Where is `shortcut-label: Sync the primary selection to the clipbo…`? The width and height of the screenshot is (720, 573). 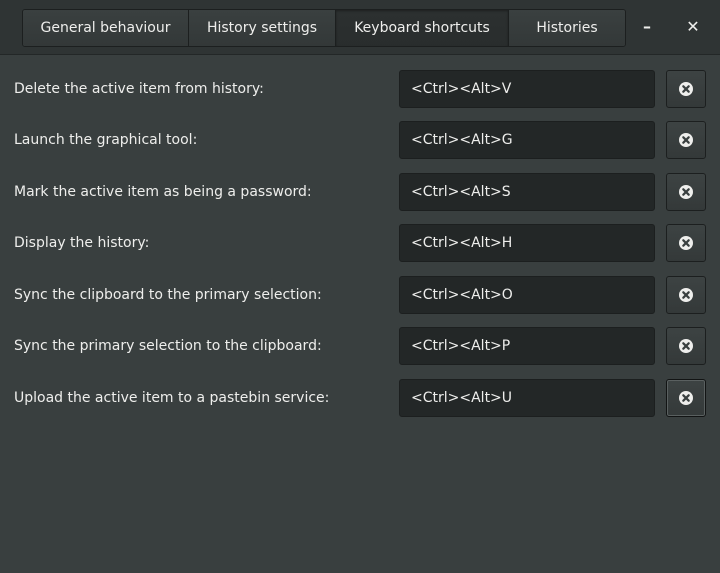 shortcut-label: Sync the primary selection to the clipbo… is located at coordinates (168, 346).